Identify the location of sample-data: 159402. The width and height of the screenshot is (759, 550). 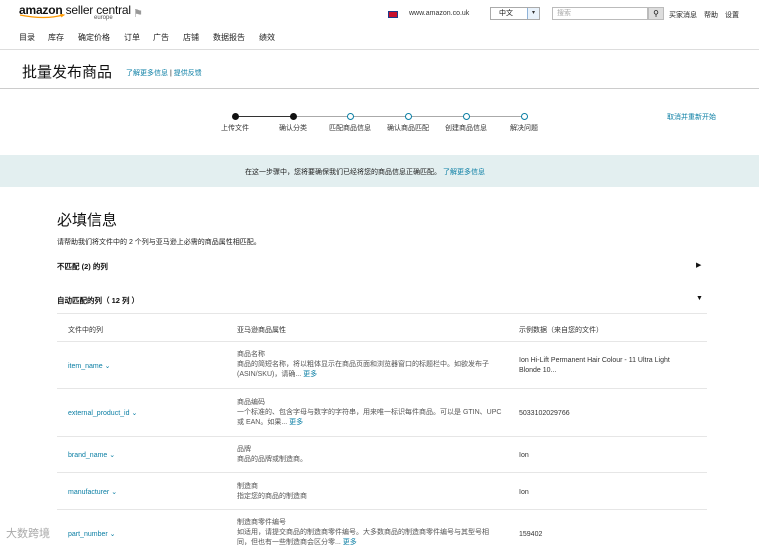
(531, 534).